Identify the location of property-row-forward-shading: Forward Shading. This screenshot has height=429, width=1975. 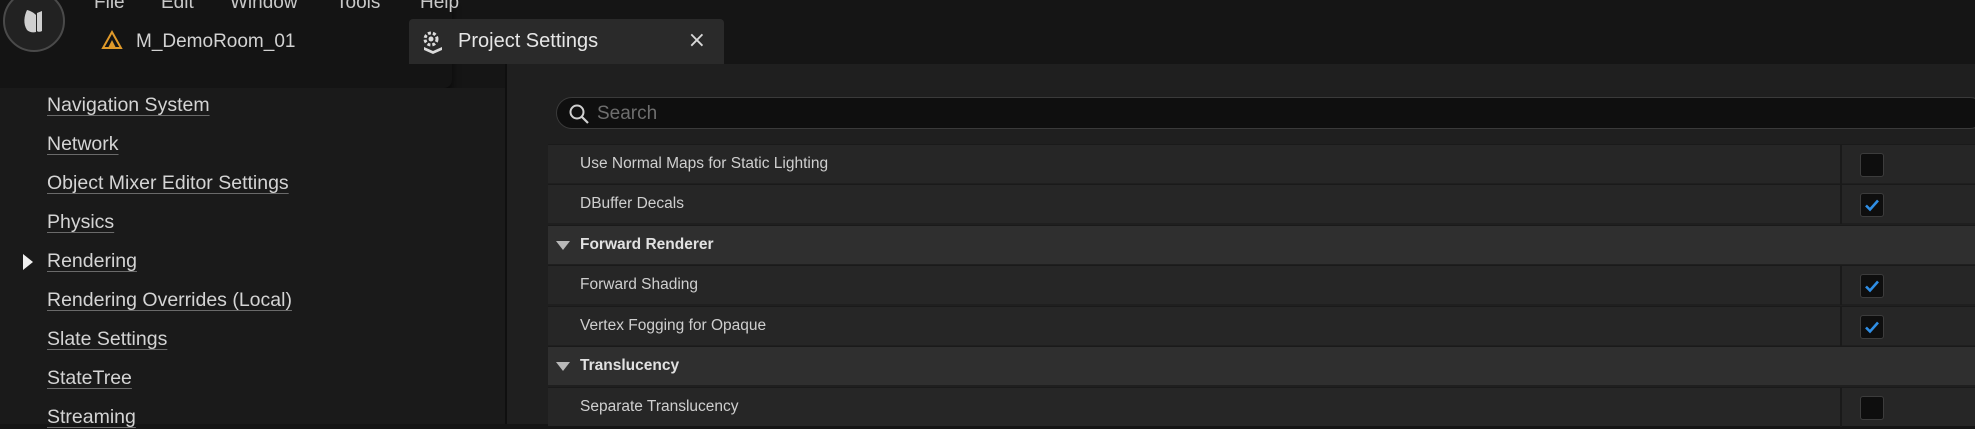
(1261, 285).